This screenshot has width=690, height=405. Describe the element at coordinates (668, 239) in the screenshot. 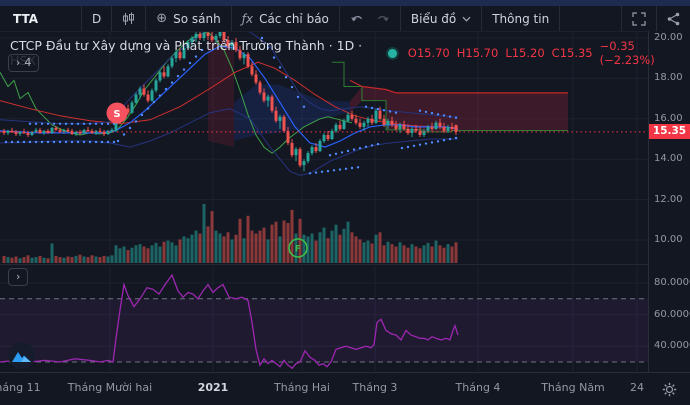

I see `price-axis-label: 10.00` at that location.